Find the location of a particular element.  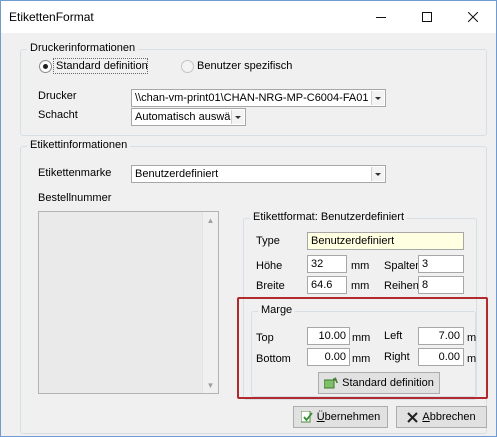

printer-dropdown-arrow is located at coordinates (377, 98).